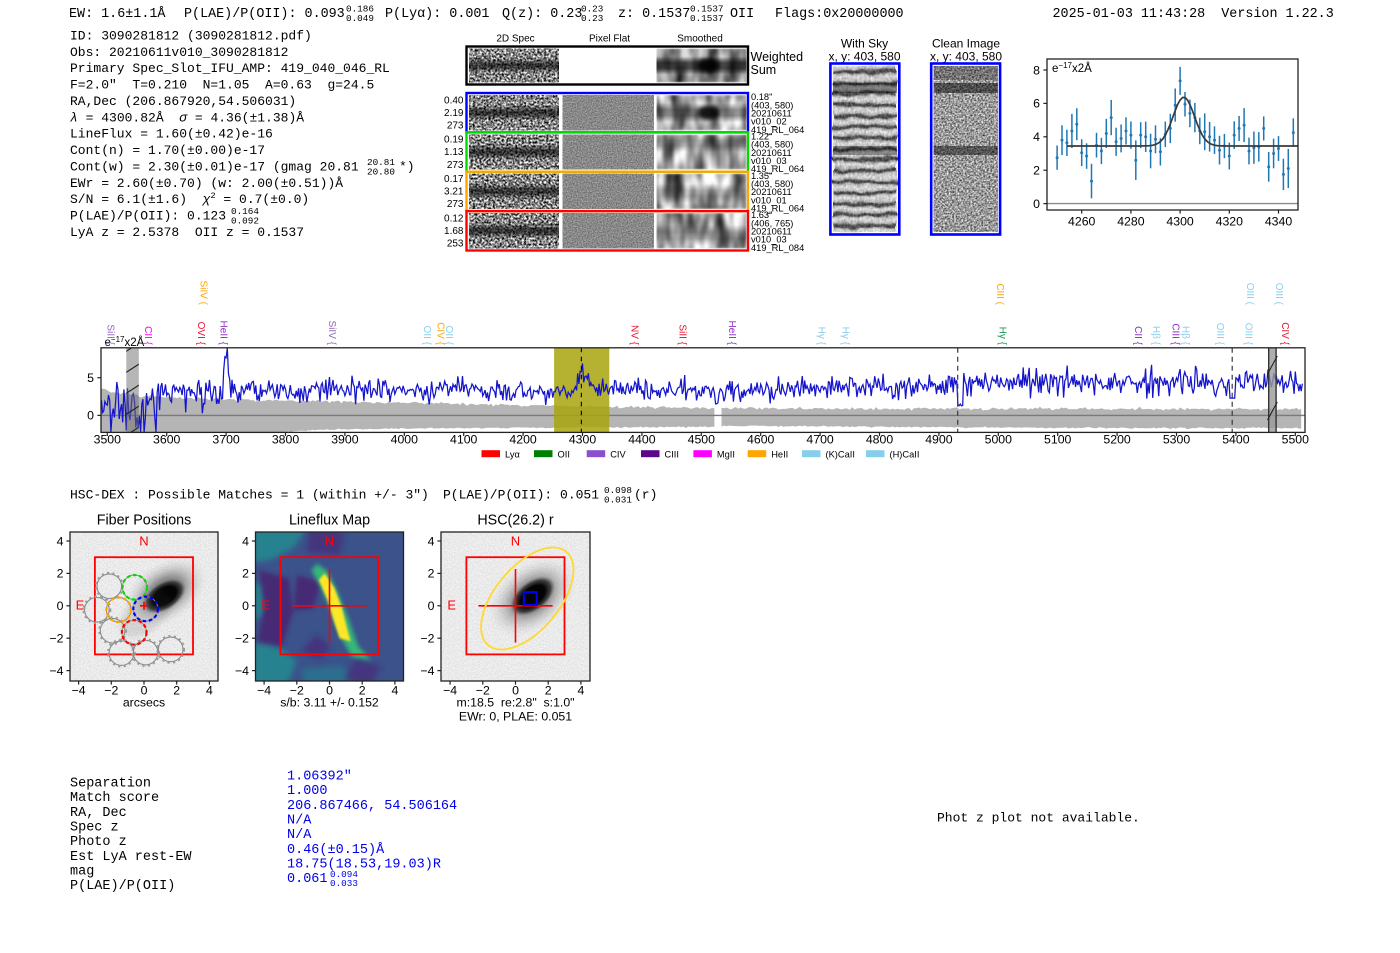  I want to click on svg-text: Lineflux Map, so click(329, 521).